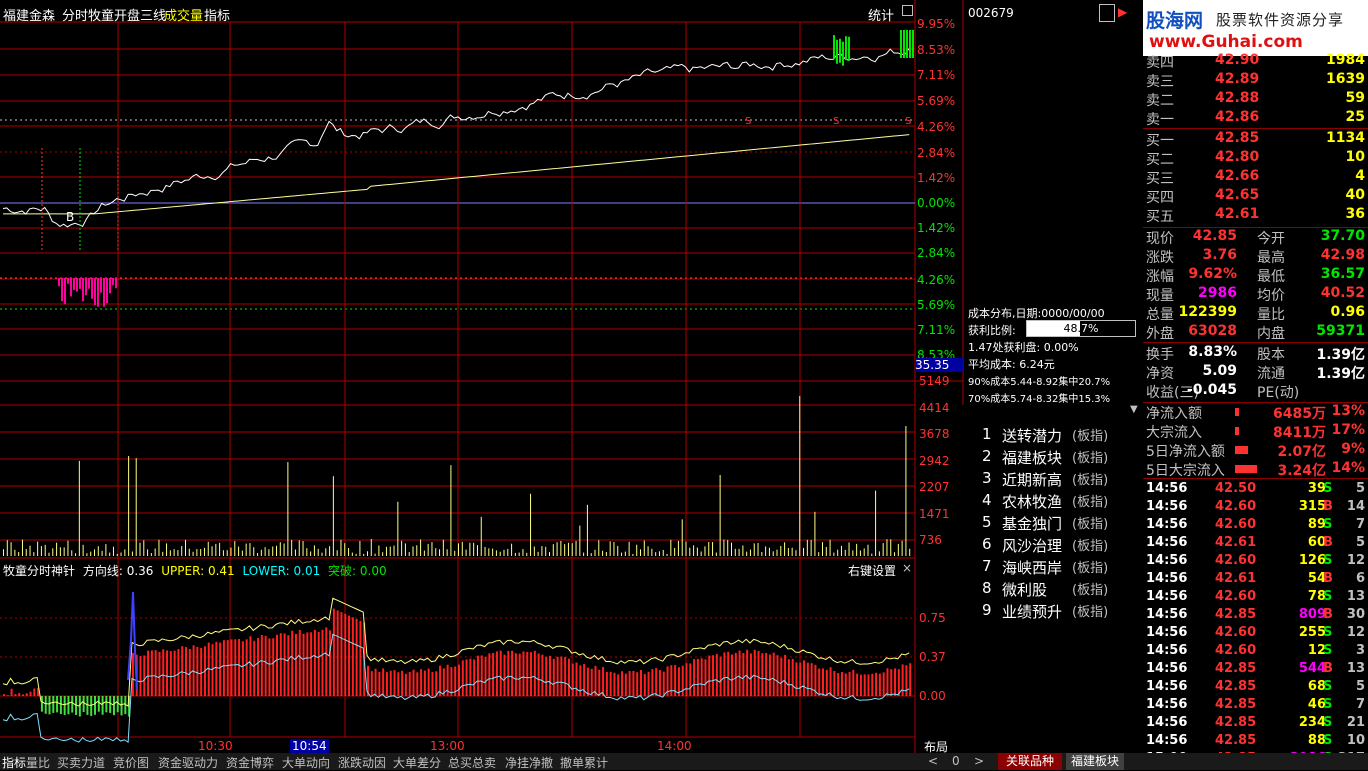 Image resolution: width=1368 pixels, height=771 pixels. What do you see at coordinates (131, 762) in the screenshot?
I see `bottom-tab: 竞价图` at bounding box center [131, 762].